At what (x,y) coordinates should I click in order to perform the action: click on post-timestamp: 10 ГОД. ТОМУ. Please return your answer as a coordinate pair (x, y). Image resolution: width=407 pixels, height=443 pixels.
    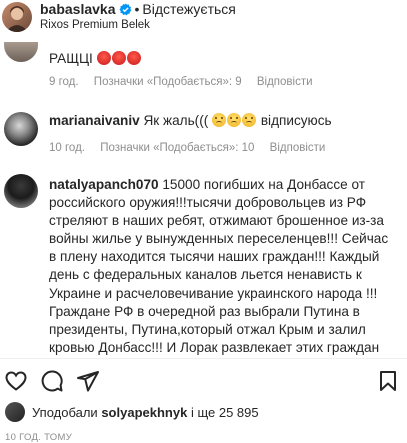
    Looking at the image, I should click on (39, 437).